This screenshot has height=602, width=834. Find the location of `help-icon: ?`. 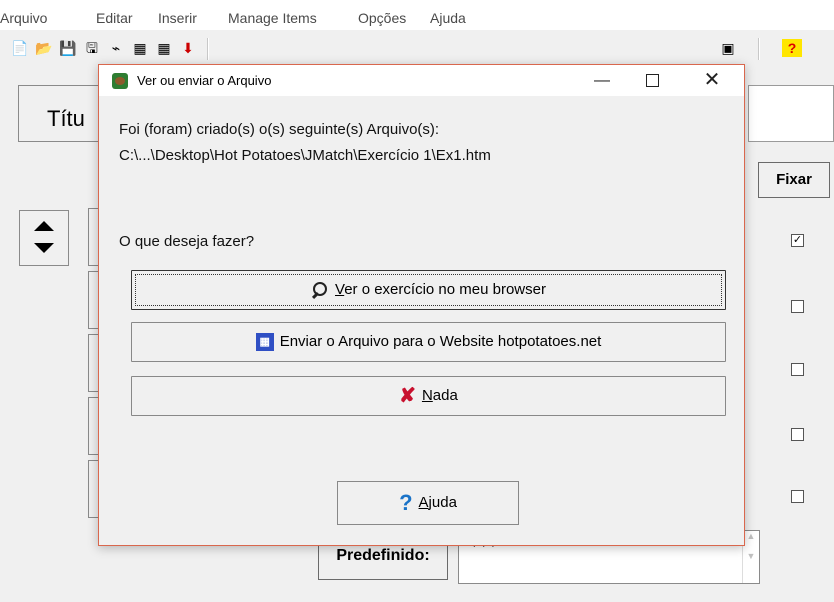

help-icon: ? is located at coordinates (792, 48).